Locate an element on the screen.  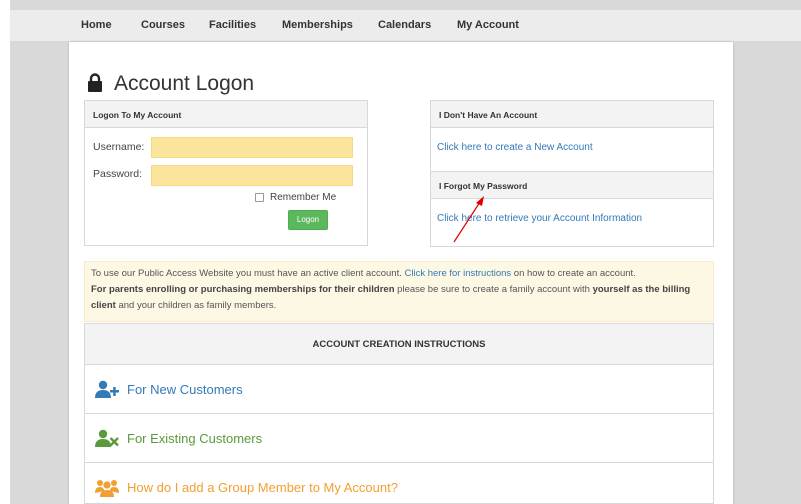
notice-text-2: on how to create an account. is located at coordinates (573, 273).